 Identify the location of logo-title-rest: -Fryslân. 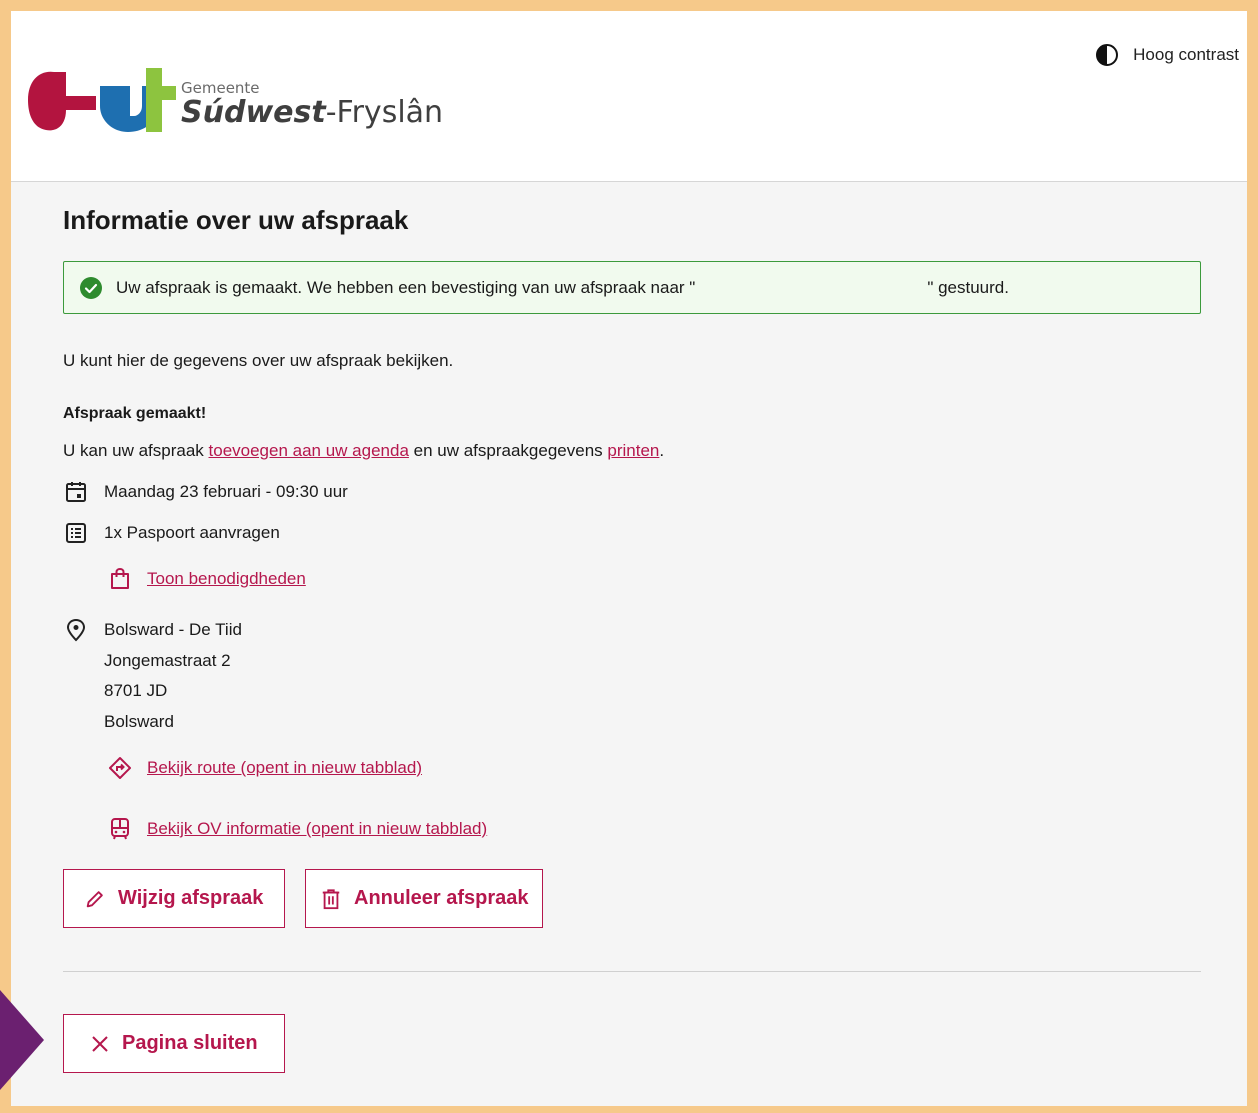
(384, 112).